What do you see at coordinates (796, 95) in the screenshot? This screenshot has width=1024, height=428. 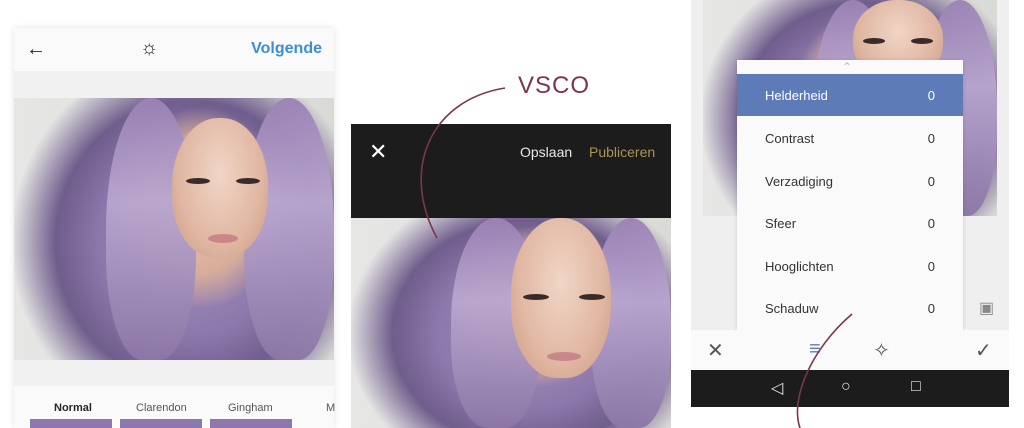 I see `adjust-row-label: Helderheid` at bounding box center [796, 95].